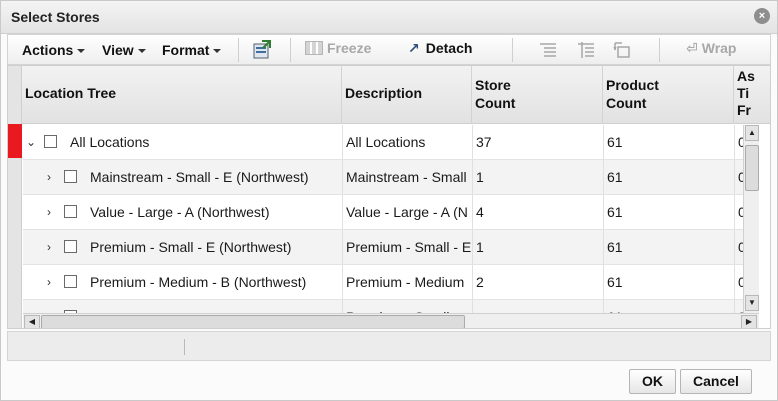 This screenshot has width=778, height=401. Describe the element at coordinates (118, 50) in the screenshot. I see `view-menu-label: View` at that location.